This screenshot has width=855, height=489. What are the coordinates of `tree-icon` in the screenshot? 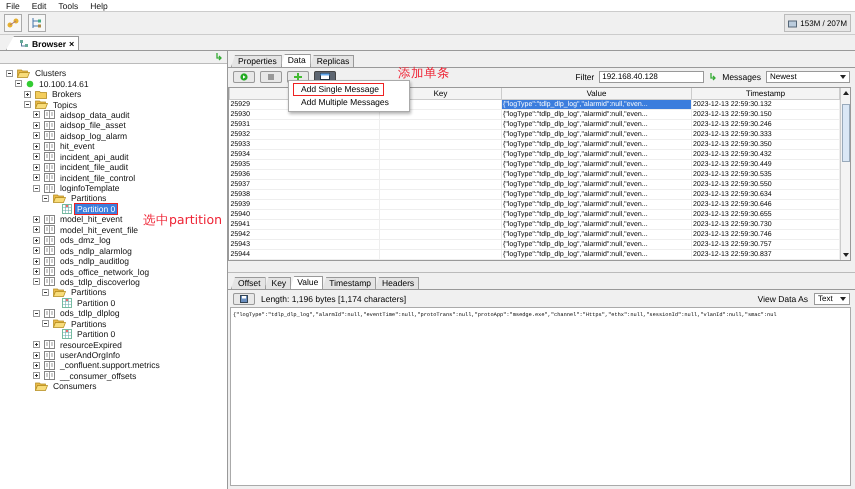 It's located at (24, 43).